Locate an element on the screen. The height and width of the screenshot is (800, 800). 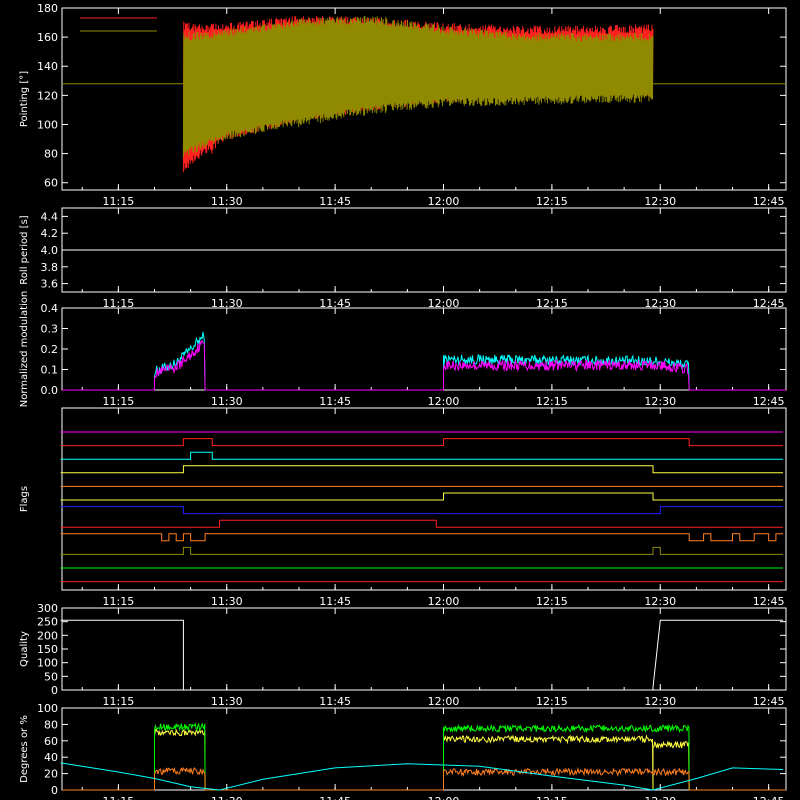
y-axis-label: Quality is located at coordinates (24, 649).